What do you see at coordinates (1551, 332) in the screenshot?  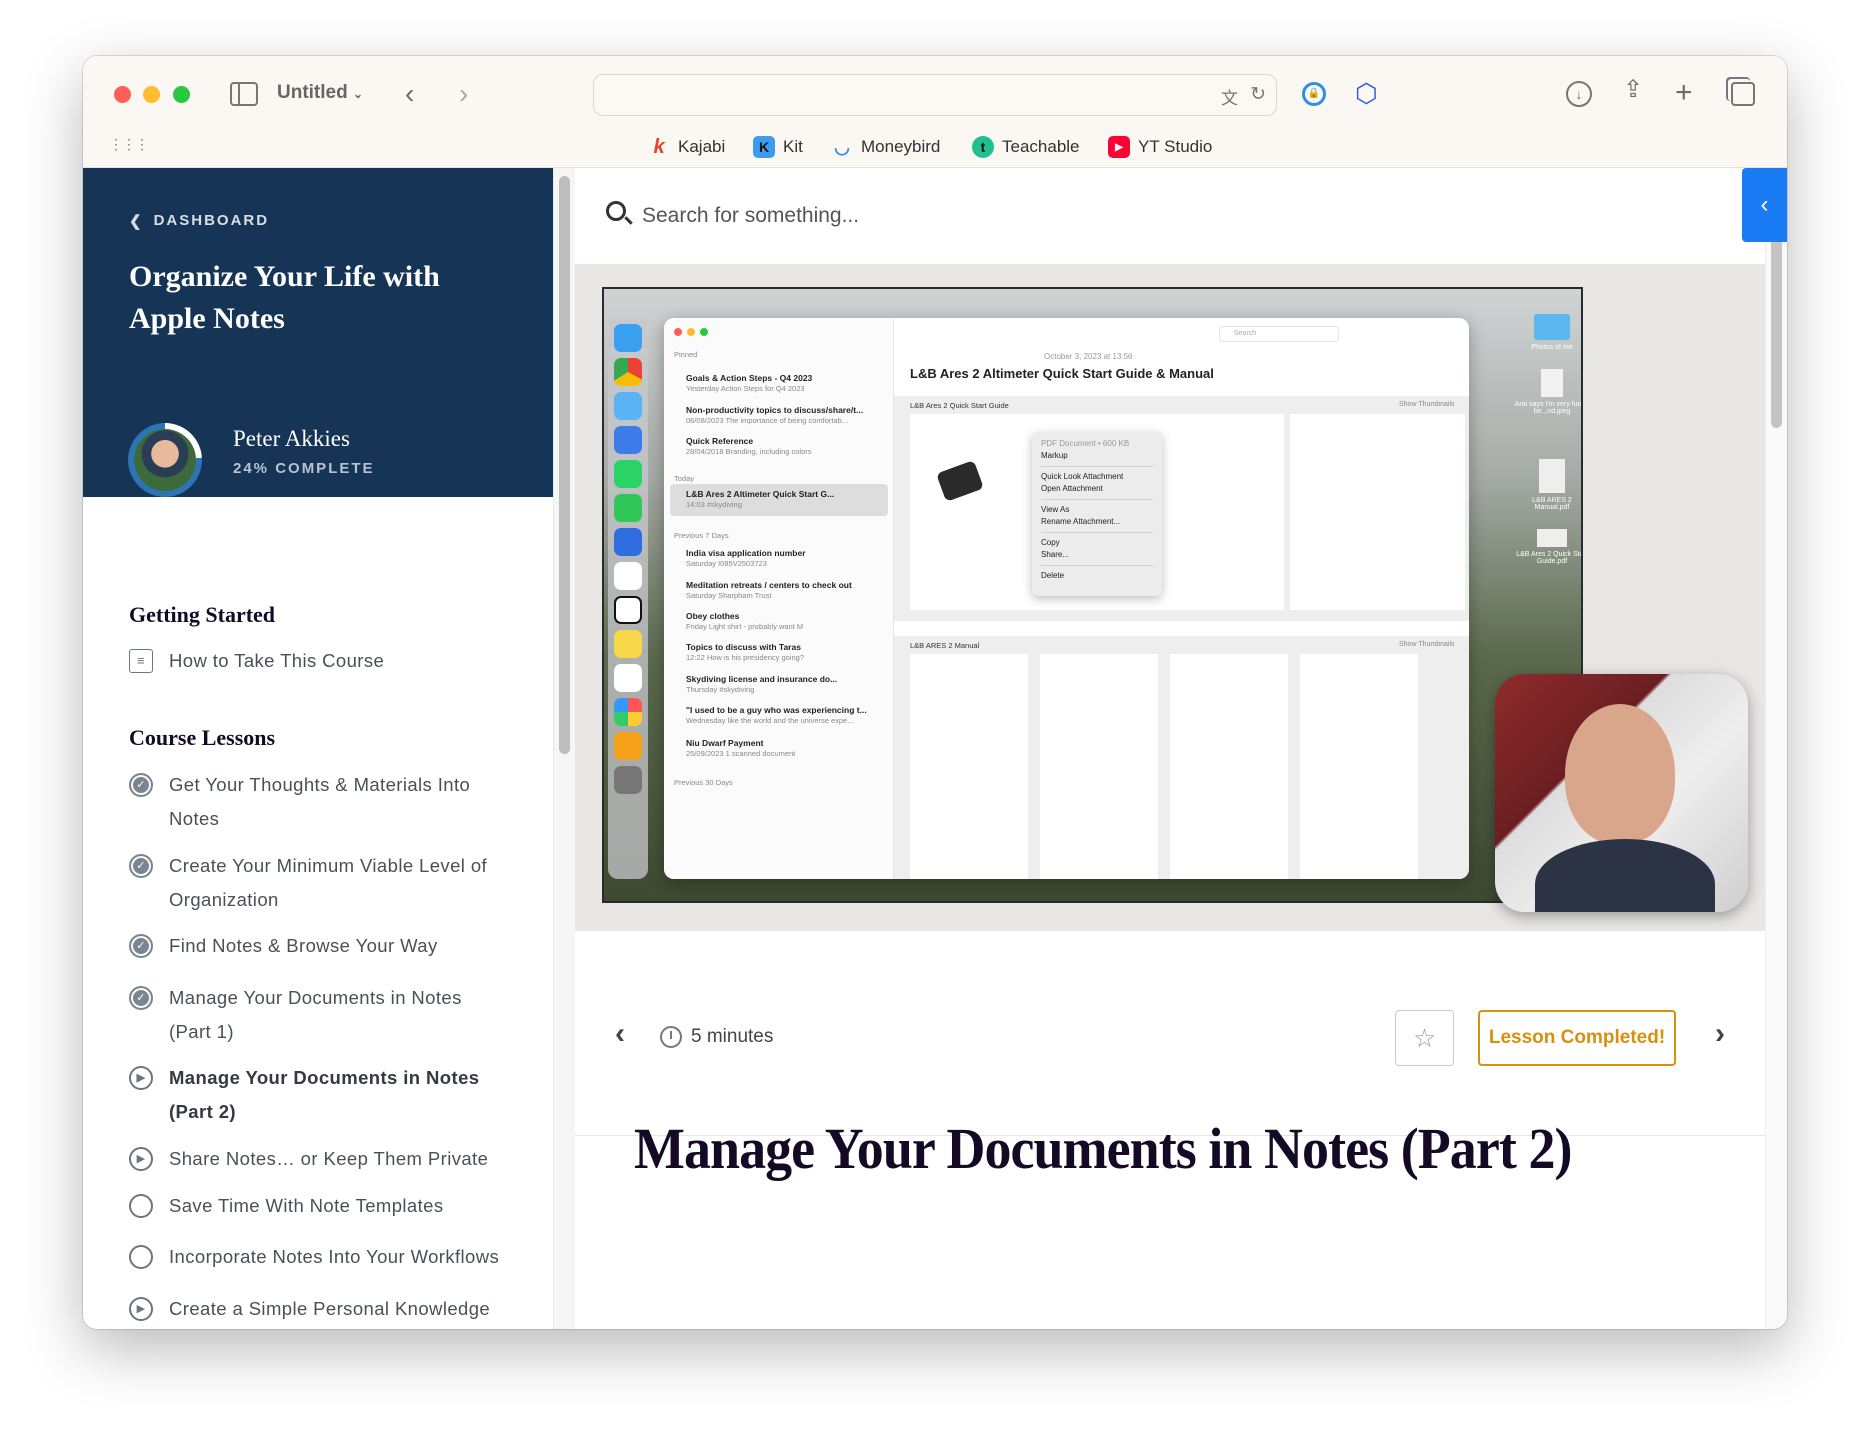 I see `desktop-item: Photos of me` at bounding box center [1551, 332].